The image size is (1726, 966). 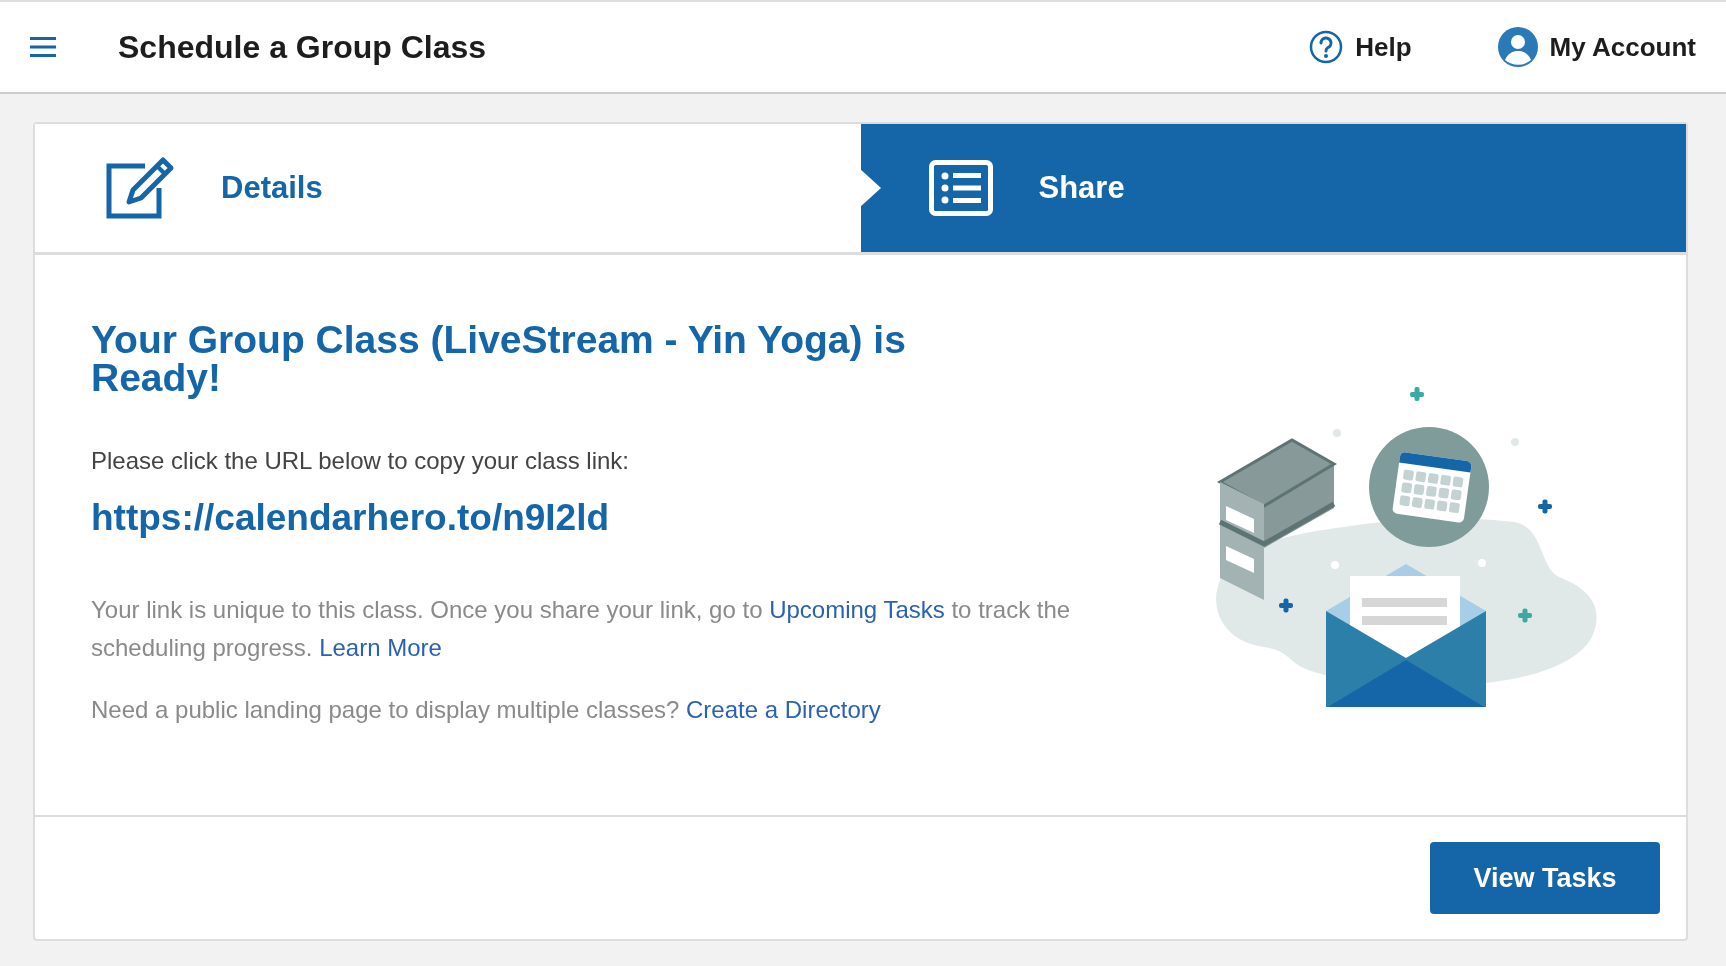 What do you see at coordinates (1360, 47) in the screenshot?
I see `help-link: Help` at bounding box center [1360, 47].